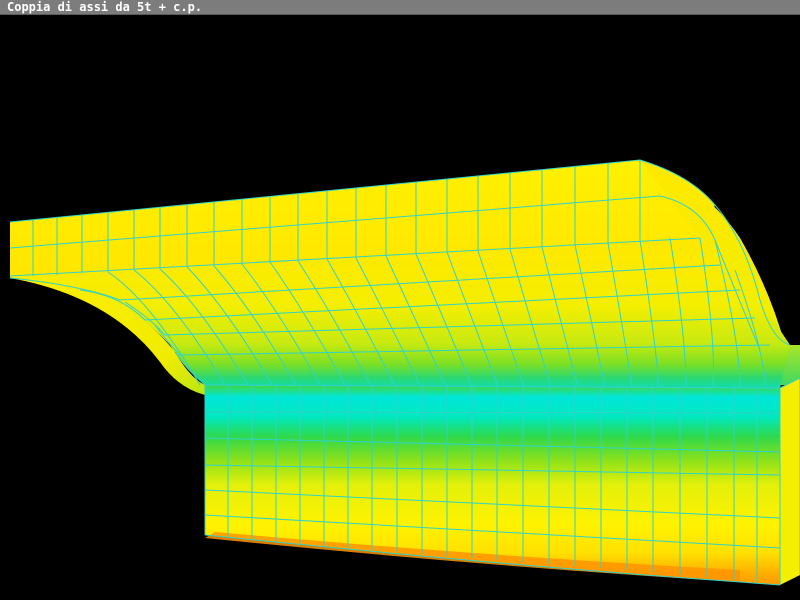 The height and width of the screenshot is (600, 800). Describe the element at coordinates (790, 481) in the screenshot. I see `right-end-face` at that location.